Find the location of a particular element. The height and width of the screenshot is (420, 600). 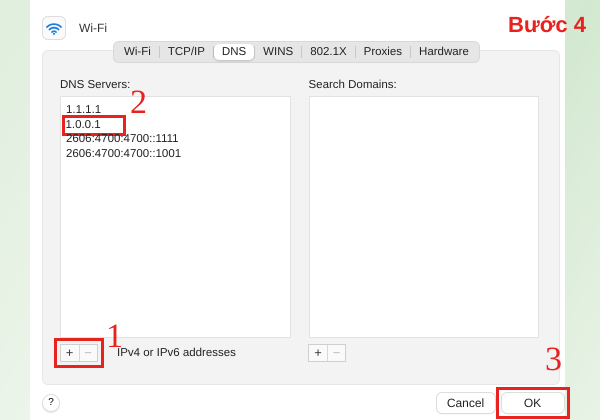

list-label: DNS Servers: is located at coordinates (96, 85).